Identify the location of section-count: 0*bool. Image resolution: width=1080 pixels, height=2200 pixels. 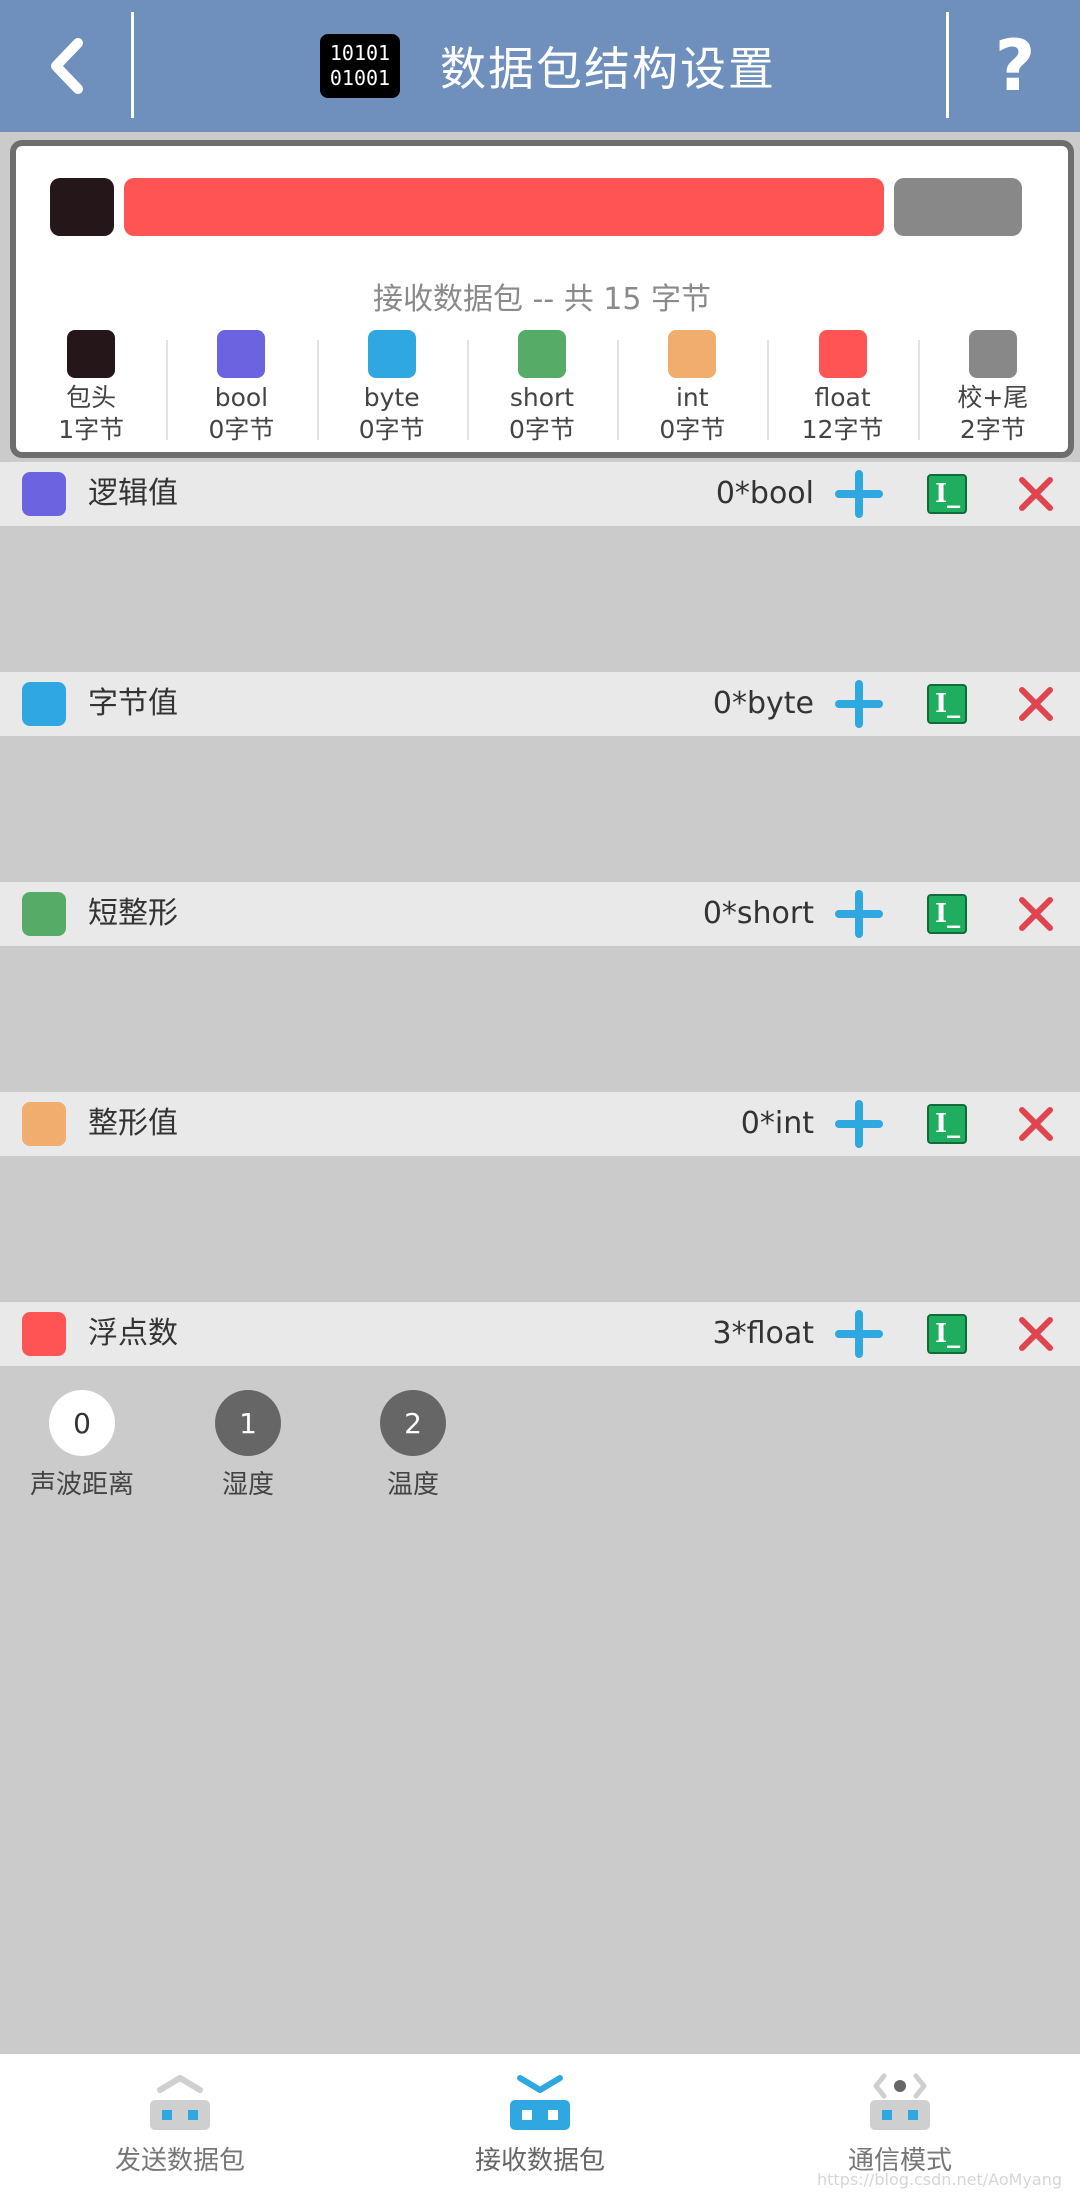
(764, 493).